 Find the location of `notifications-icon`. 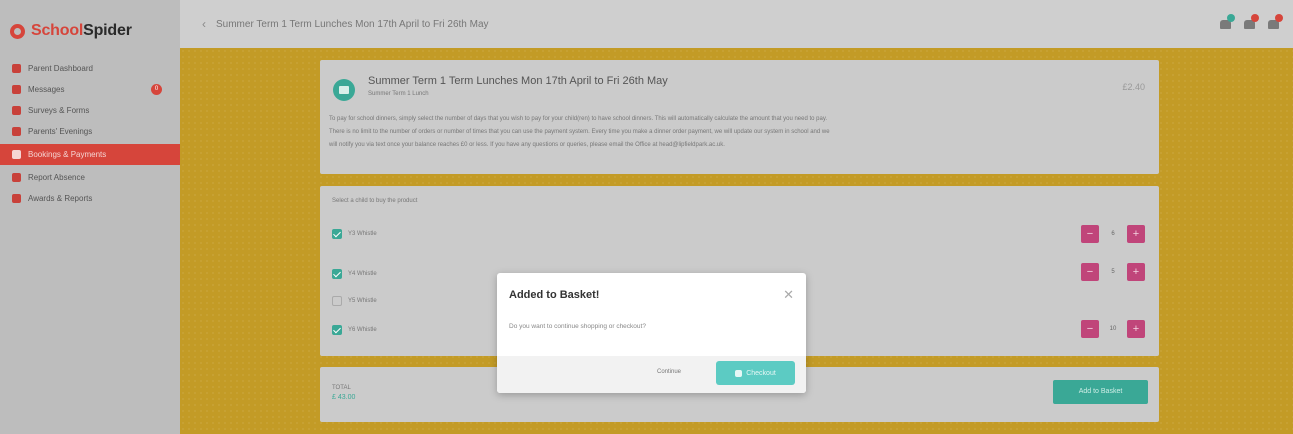

notifications-icon is located at coordinates (1226, 22).